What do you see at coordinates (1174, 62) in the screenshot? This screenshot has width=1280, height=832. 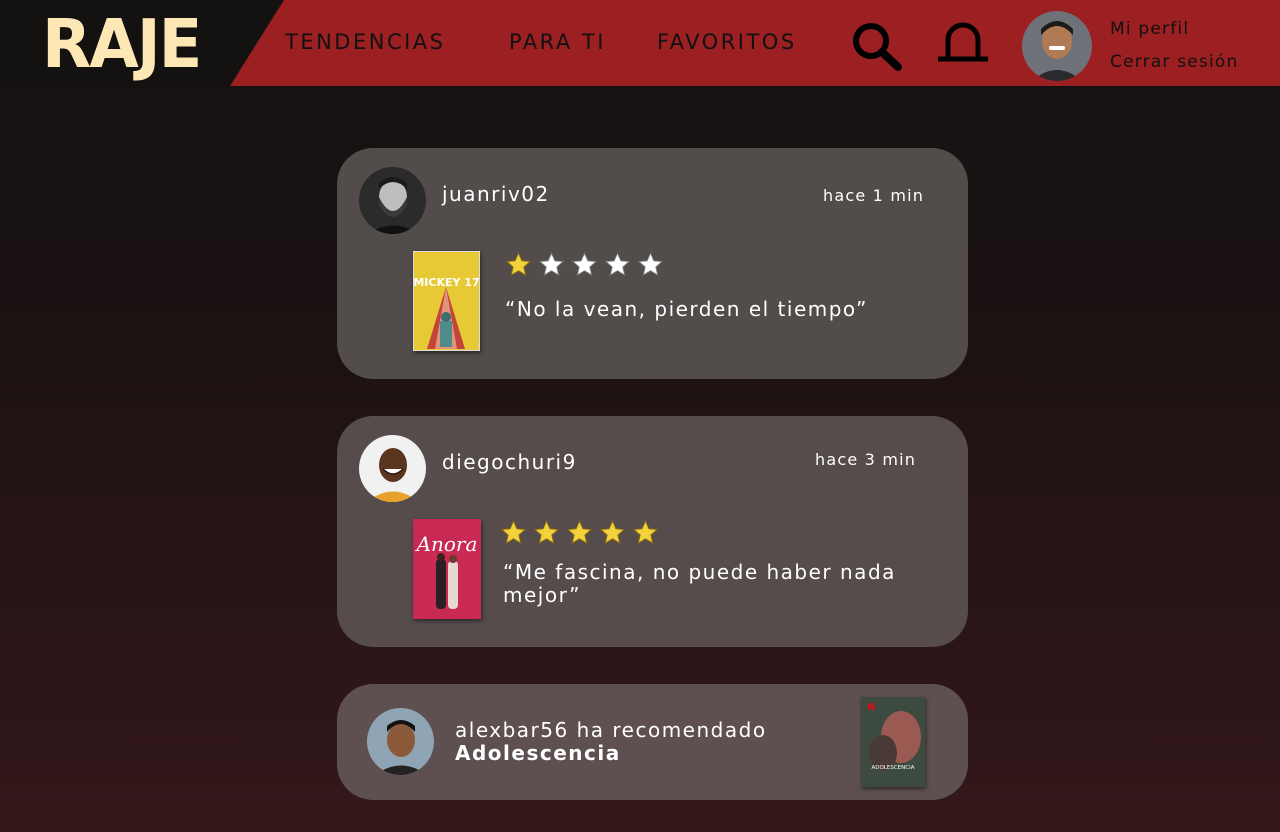 I see `logout-link: Cerrar sesión` at bounding box center [1174, 62].